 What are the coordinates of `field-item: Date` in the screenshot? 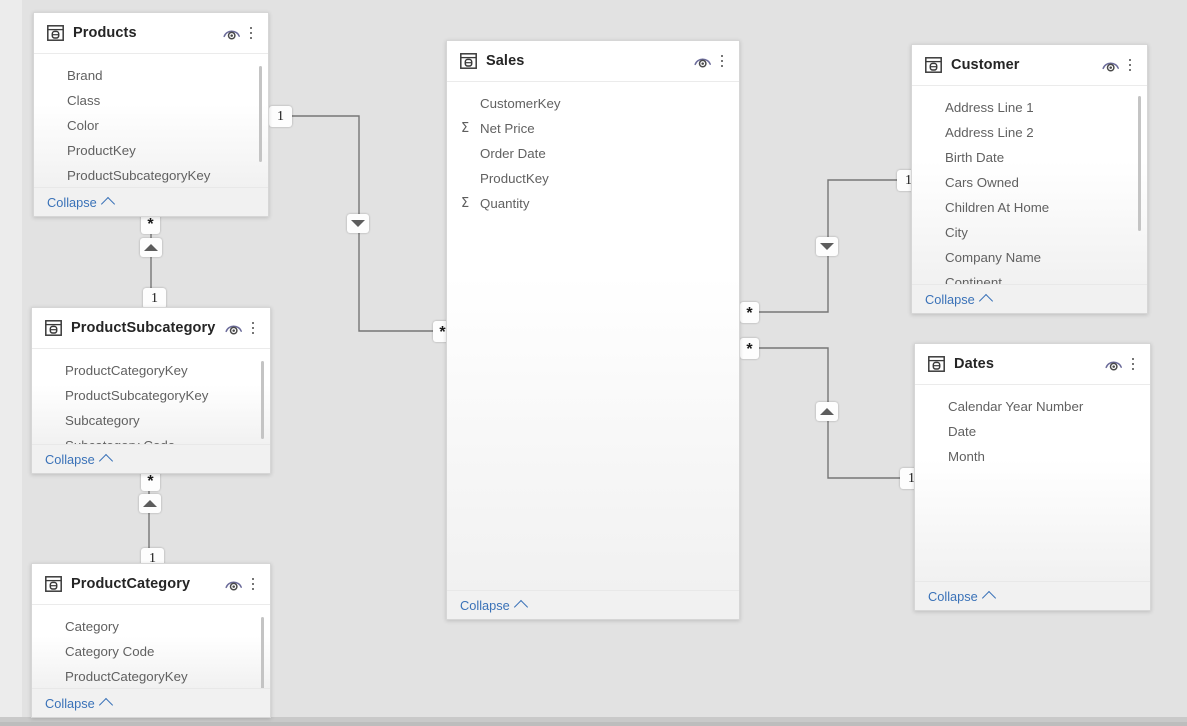 It's located at (1032, 431).